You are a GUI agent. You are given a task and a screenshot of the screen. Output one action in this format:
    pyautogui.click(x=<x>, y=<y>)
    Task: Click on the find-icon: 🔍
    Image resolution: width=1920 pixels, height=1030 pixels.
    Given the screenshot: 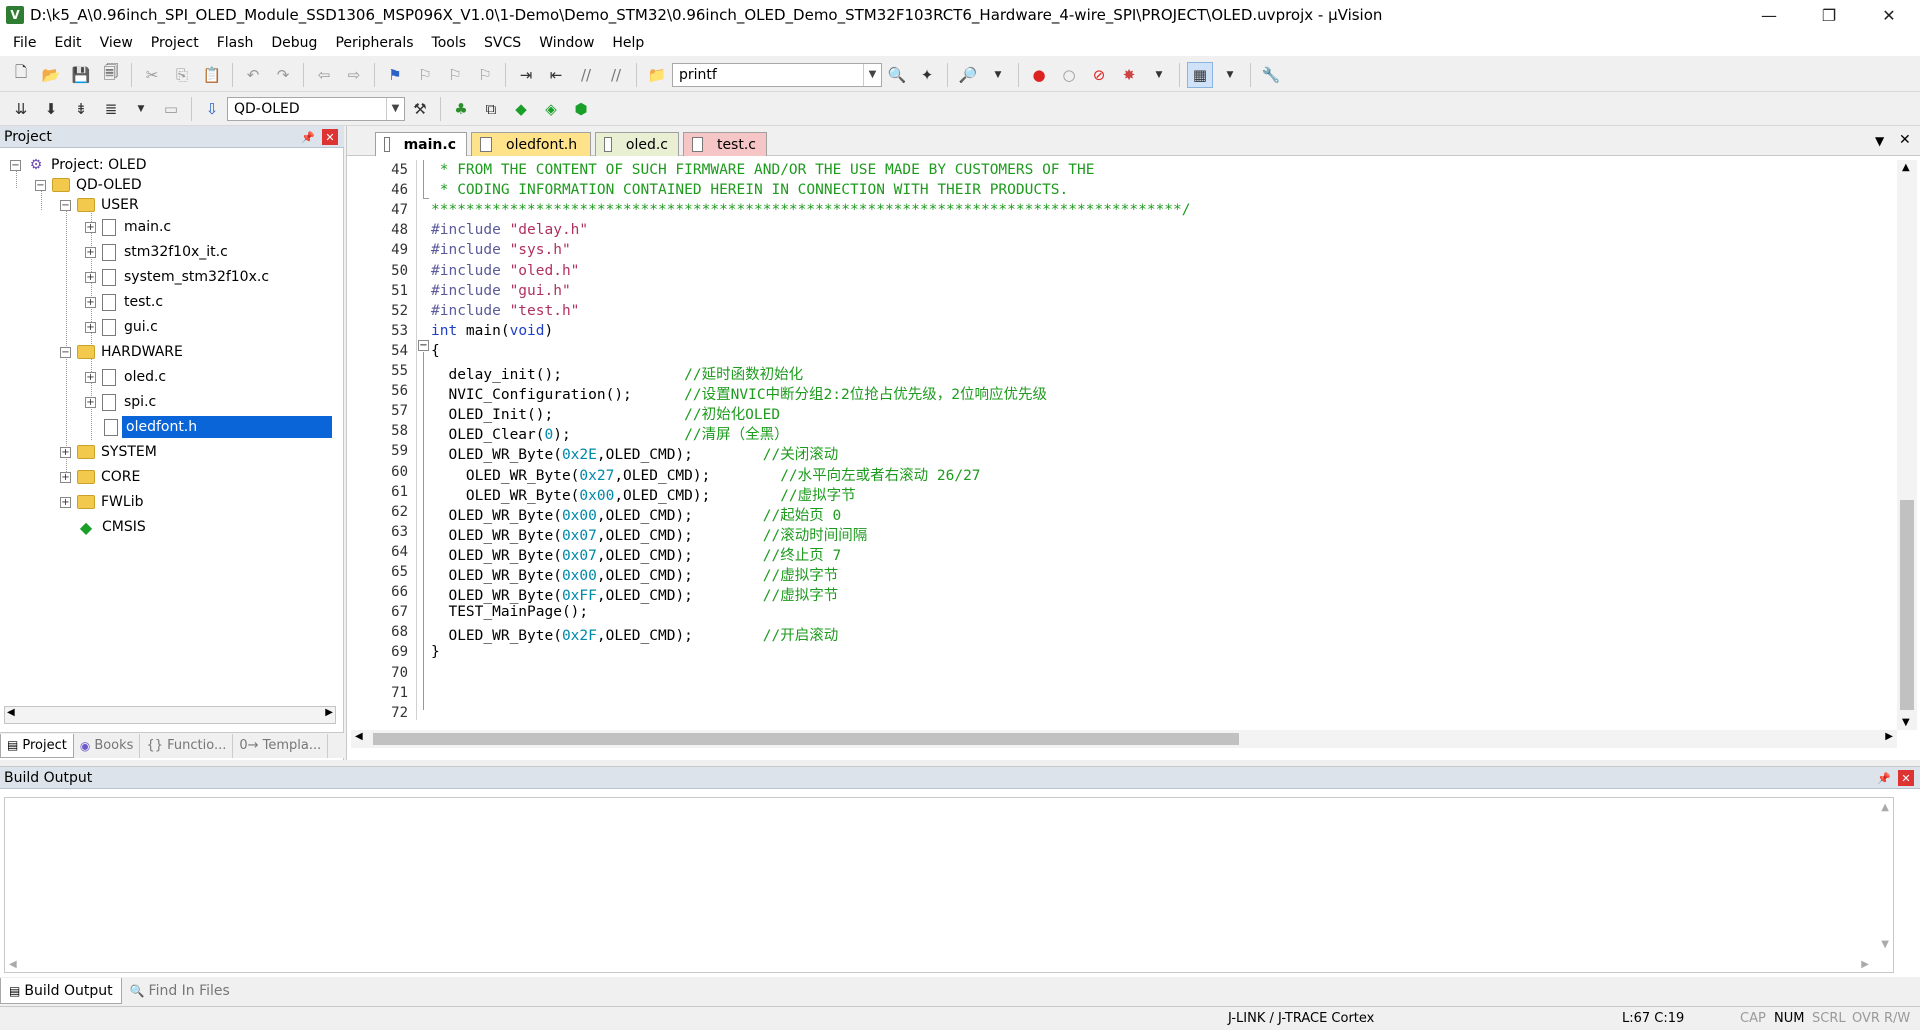 What is the action you would take?
    pyautogui.click(x=897, y=75)
    